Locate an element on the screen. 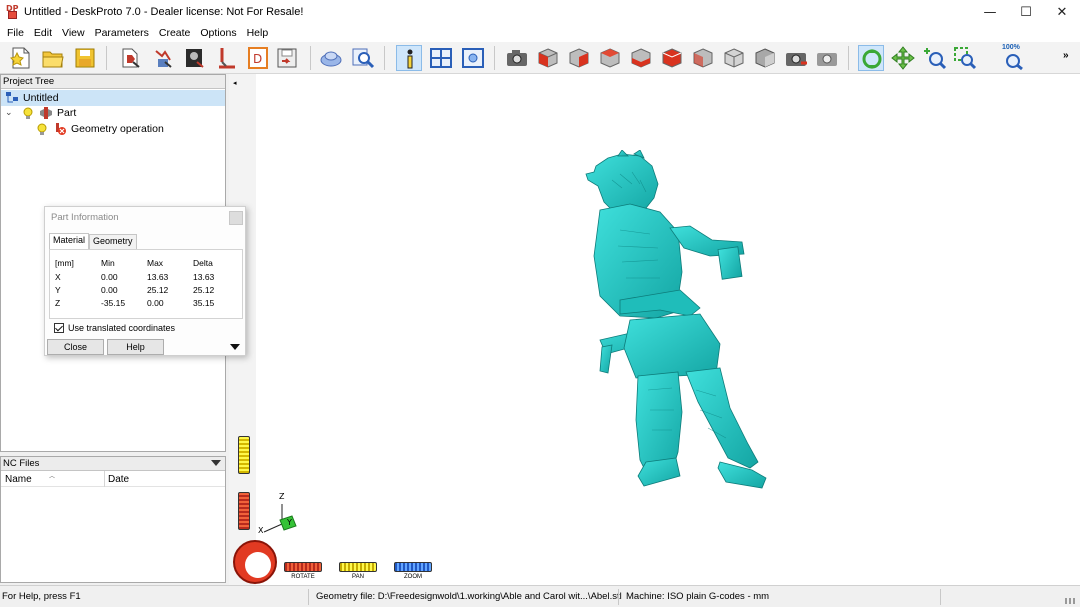  nc-files-panel: NC Files ︿ Name Date is located at coordinates (113, 519).